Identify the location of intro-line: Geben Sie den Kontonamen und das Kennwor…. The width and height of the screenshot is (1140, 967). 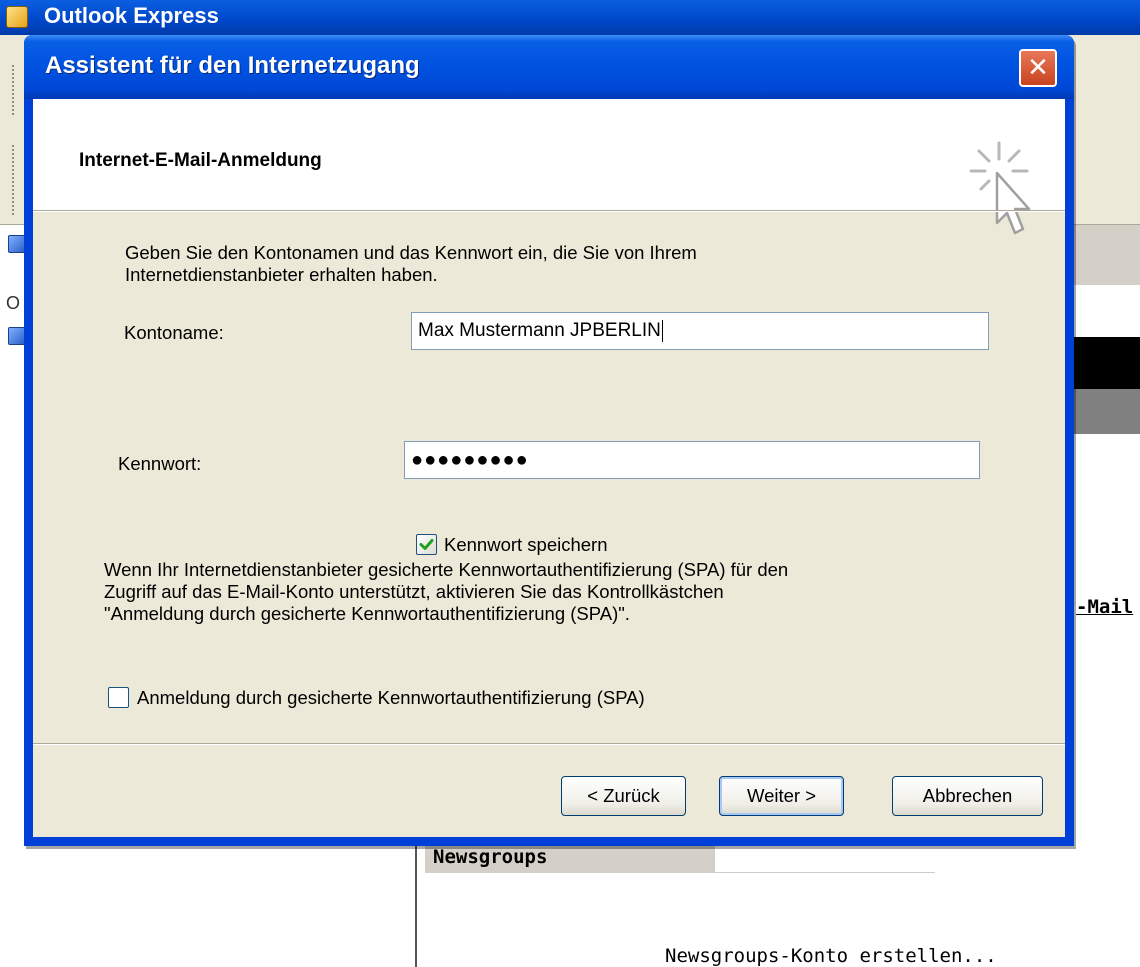
(411, 252).